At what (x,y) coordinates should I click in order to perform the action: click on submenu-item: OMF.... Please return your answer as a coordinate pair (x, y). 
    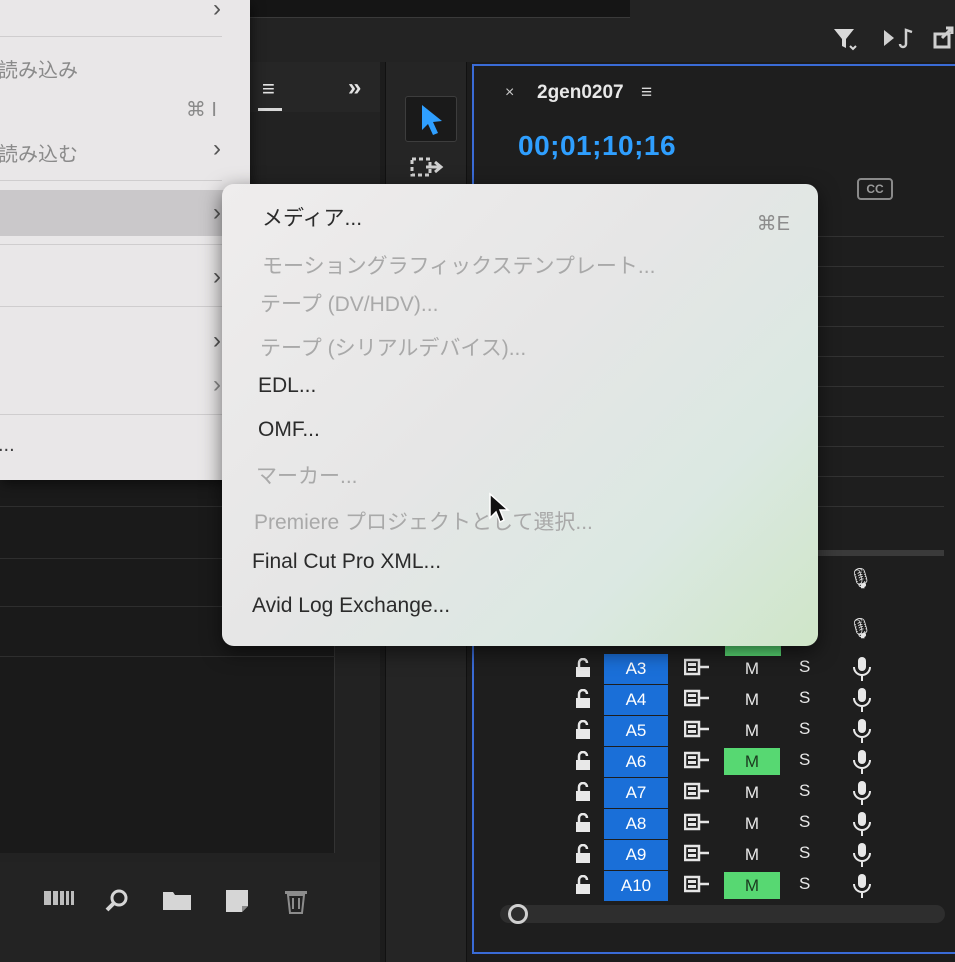
    Looking at the image, I should click on (289, 430).